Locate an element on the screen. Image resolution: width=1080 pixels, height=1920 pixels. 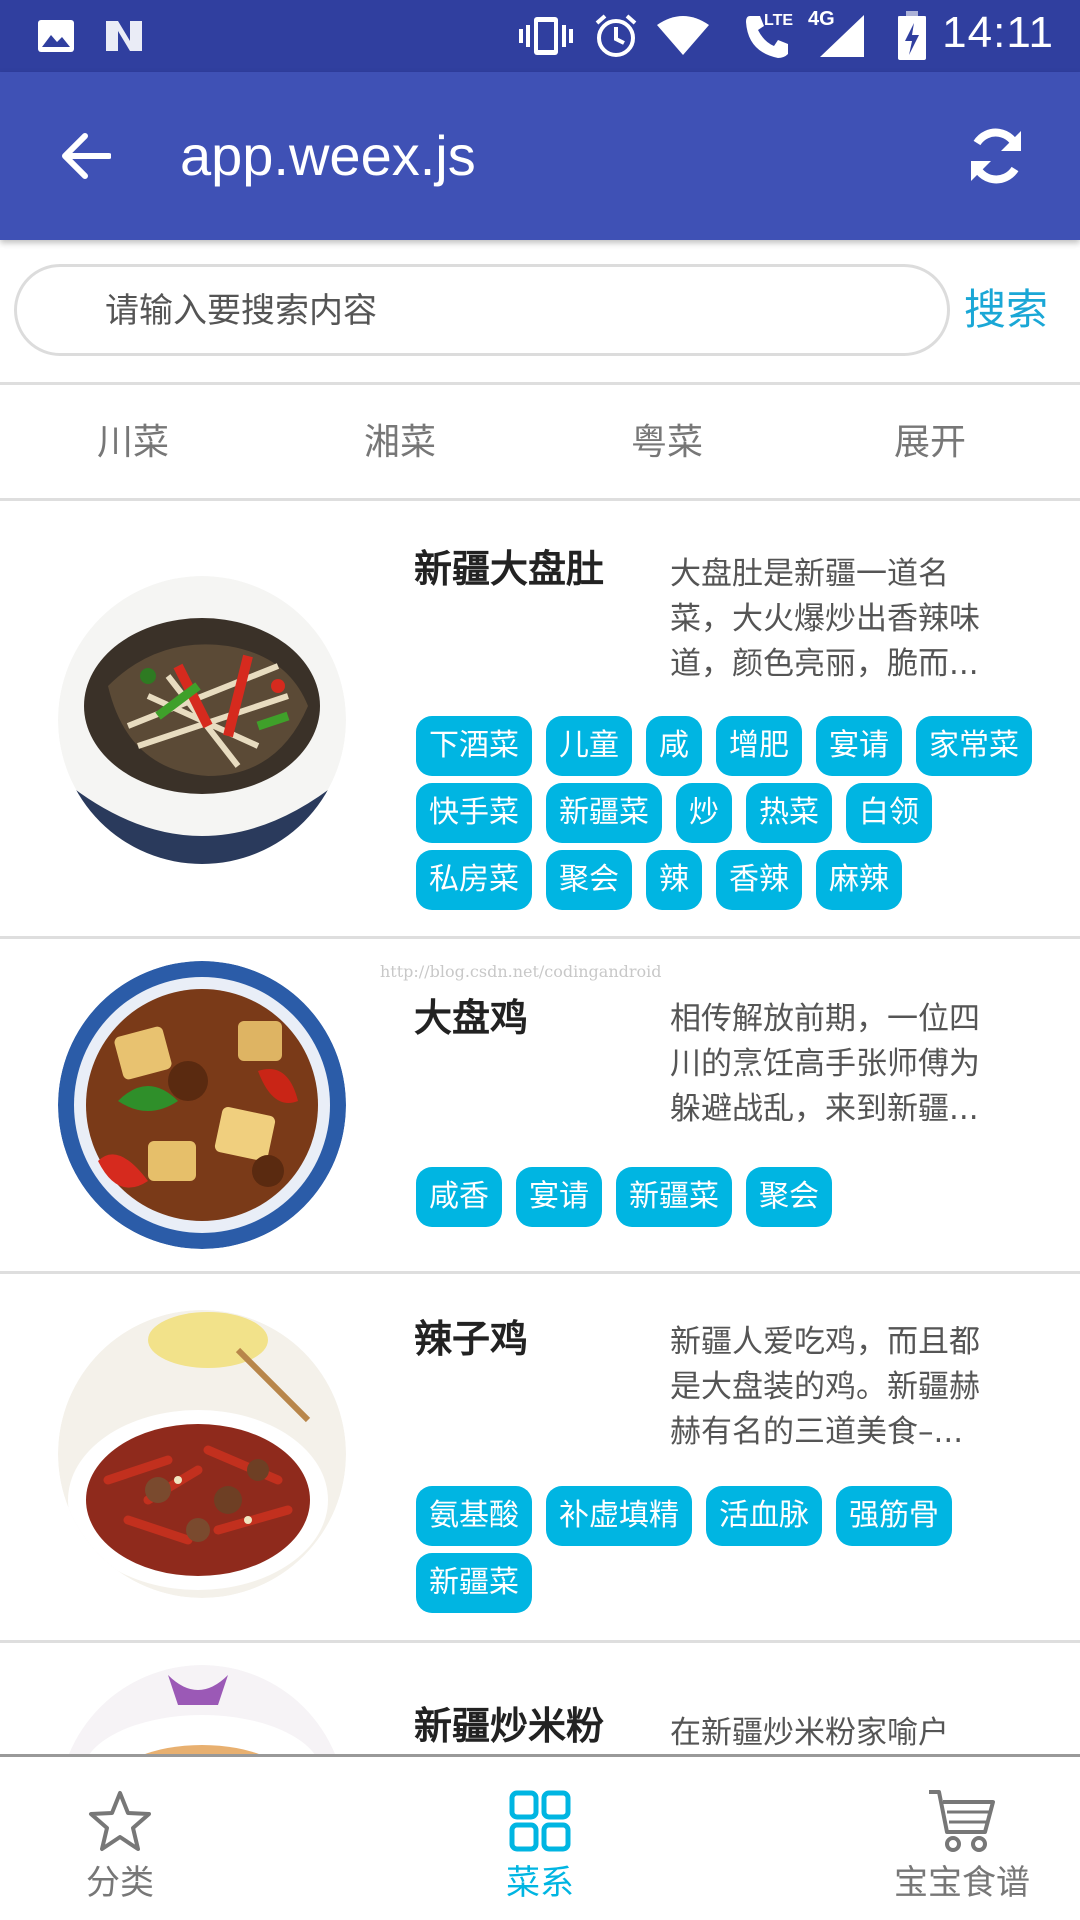
arrow-back-icon is located at coordinates (85, 156).